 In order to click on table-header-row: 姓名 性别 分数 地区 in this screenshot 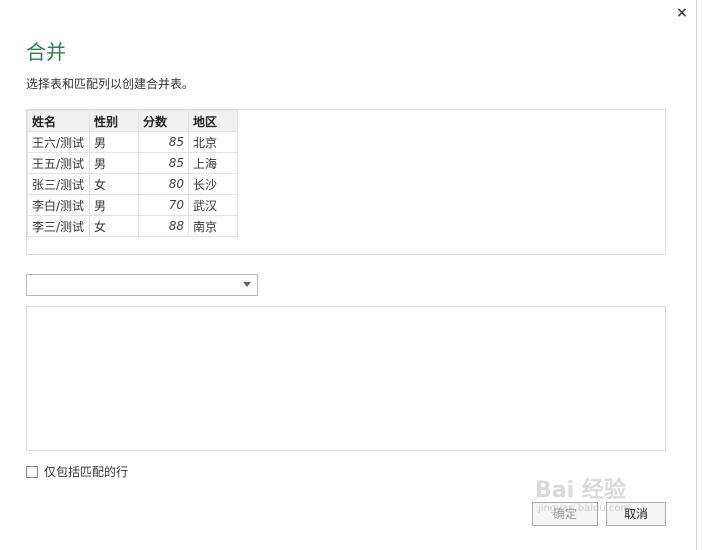, I will do `click(132, 121)`.